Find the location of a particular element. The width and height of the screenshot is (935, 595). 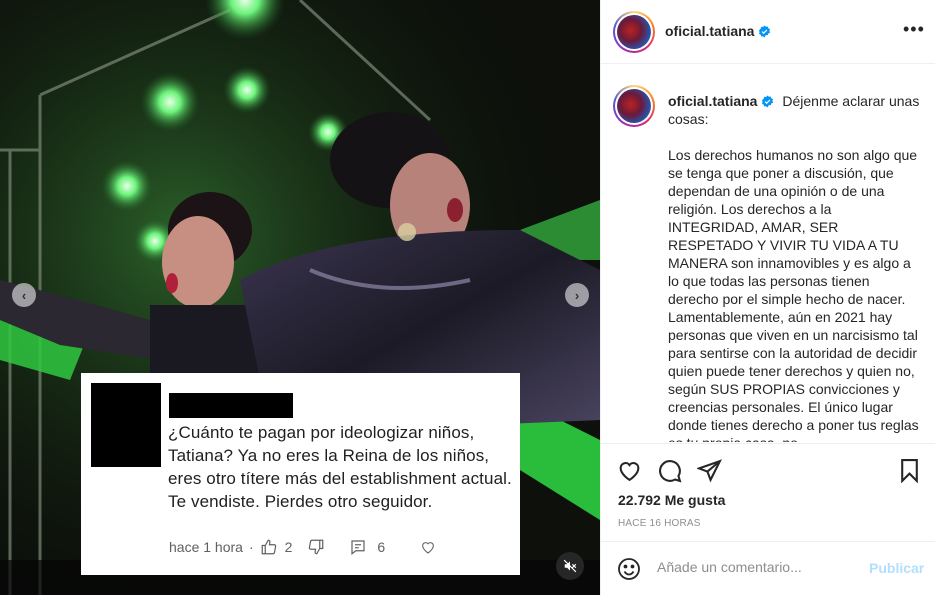

save-button is located at coordinates (909, 473).